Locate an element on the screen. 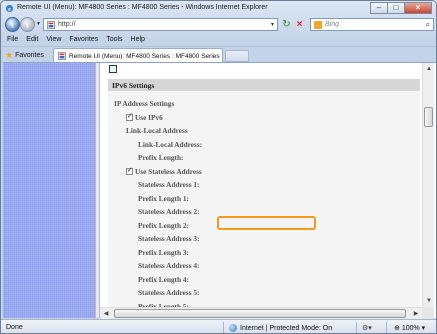 This screenshot has height=334, width=437. search-input: Bing ⌕ is located at coordinates (372, 24).